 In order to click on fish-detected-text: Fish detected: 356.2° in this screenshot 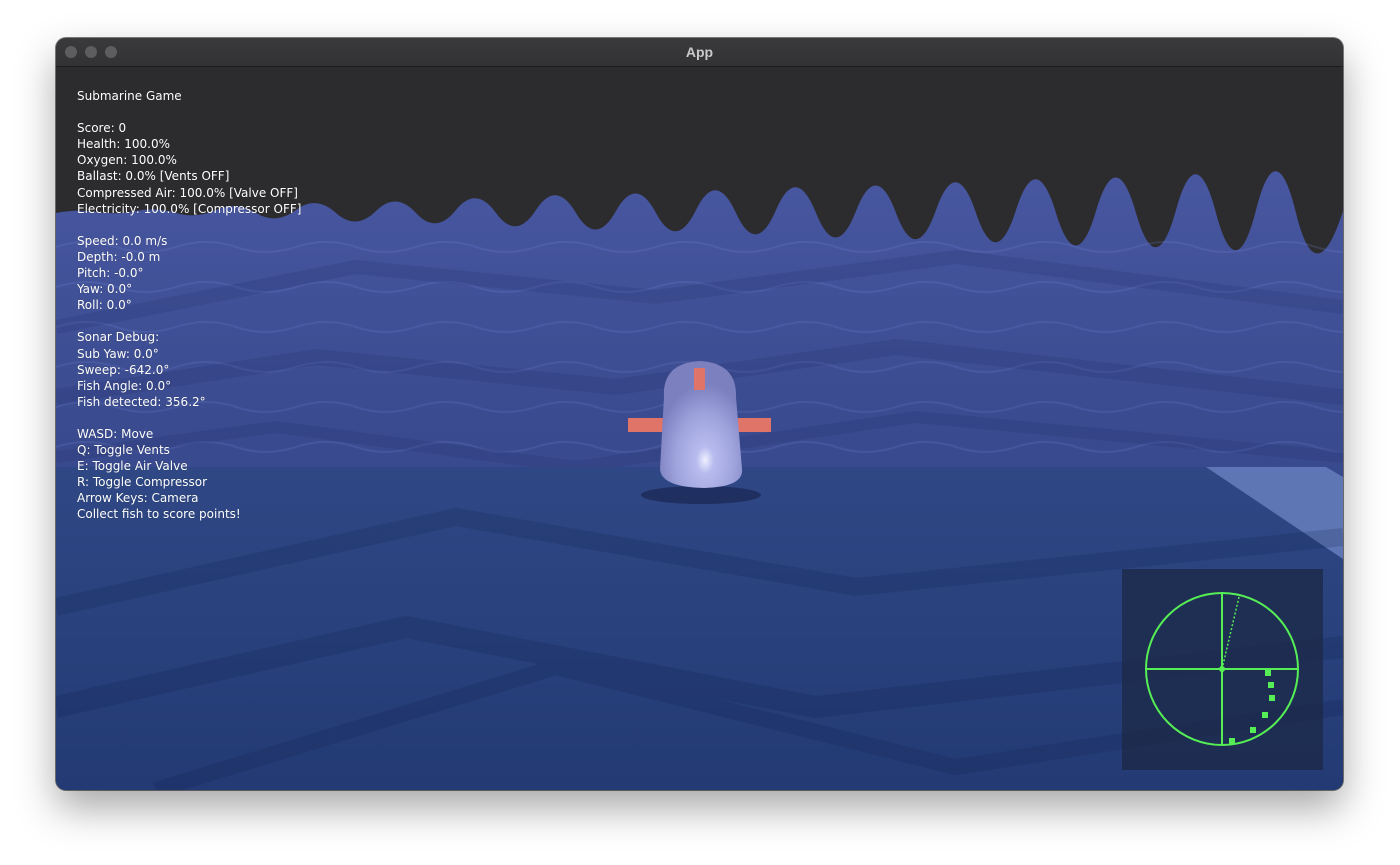, I will do `click(141, 401)`.